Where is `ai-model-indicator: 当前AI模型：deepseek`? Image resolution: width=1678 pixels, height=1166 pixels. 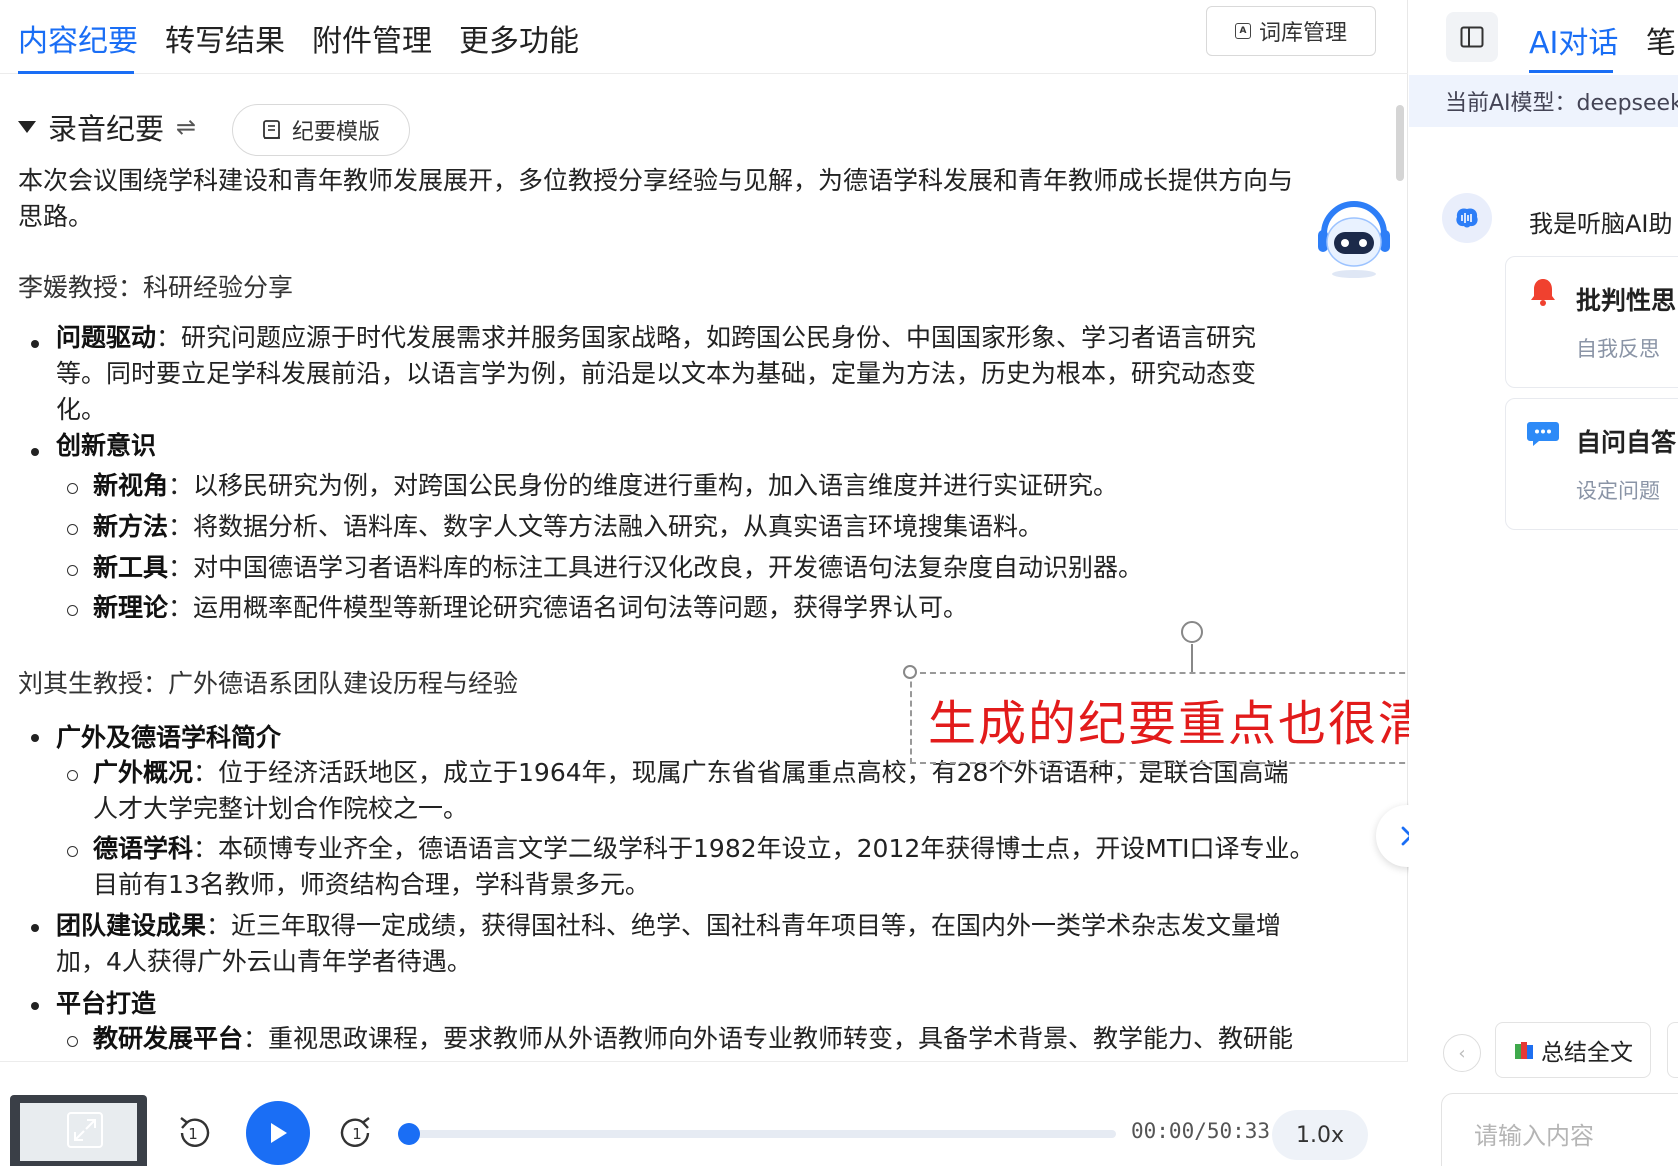 ai-model-indicator: 当前AI模型：deepseek is located at coordinates (1543, 101).